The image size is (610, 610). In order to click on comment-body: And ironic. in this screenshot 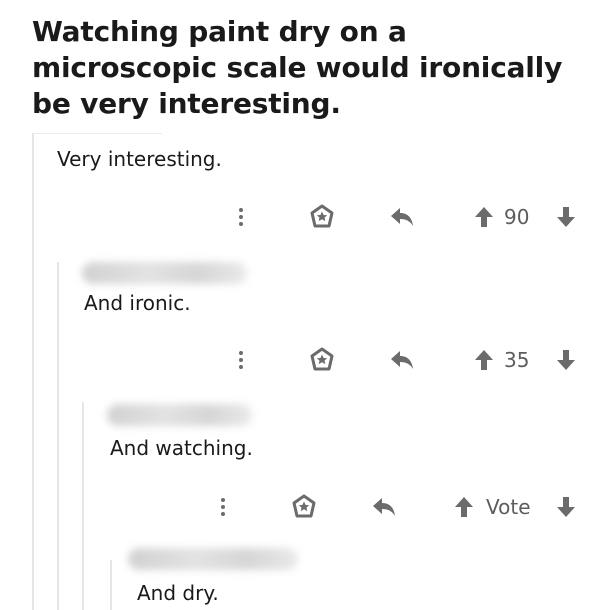, I will do `click(137, 303)`.